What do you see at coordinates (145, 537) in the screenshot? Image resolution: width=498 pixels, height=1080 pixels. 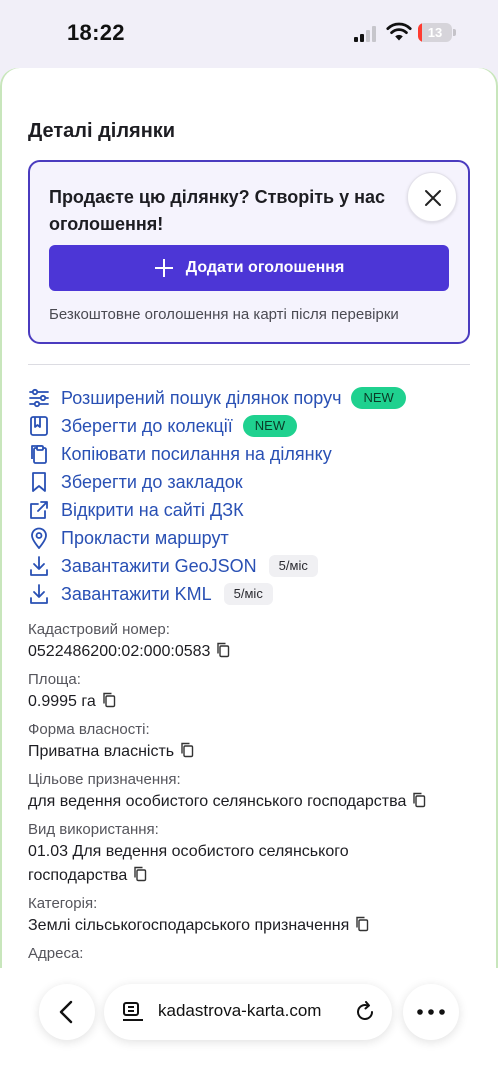 I see `action-label: Прокласти маршрут` at bounding box center [145, 537].